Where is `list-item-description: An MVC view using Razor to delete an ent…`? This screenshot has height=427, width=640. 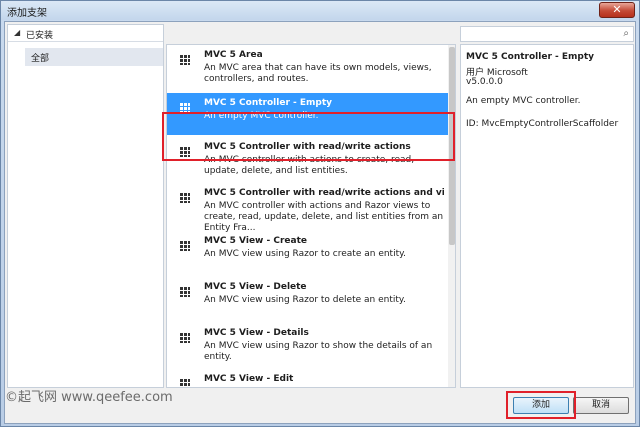
list-item-description: An MVC view using Razor to delete an ent… is located at coordinates (305, 300).